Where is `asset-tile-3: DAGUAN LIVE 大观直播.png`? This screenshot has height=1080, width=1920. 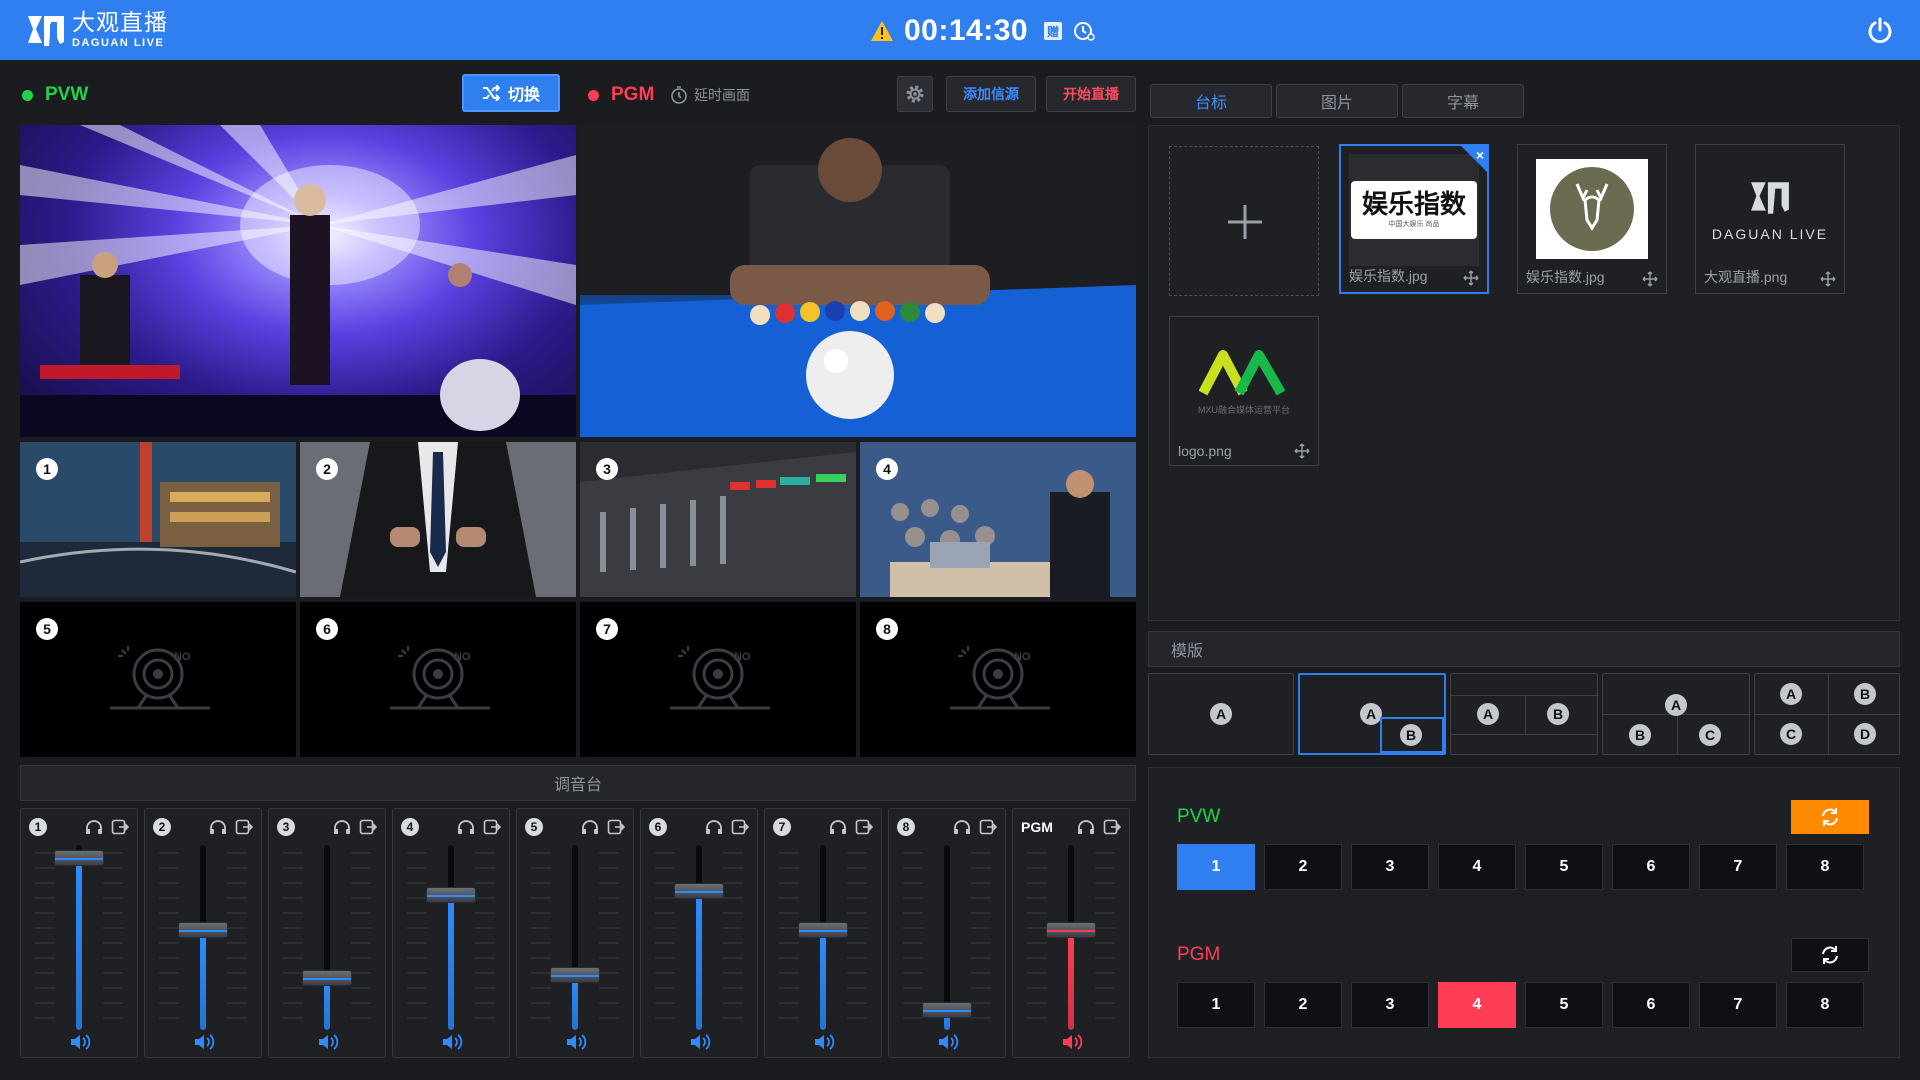
asset-tile-3: DAGUAN LIVE 大观直播.png is located at coordinates (1770, 219).